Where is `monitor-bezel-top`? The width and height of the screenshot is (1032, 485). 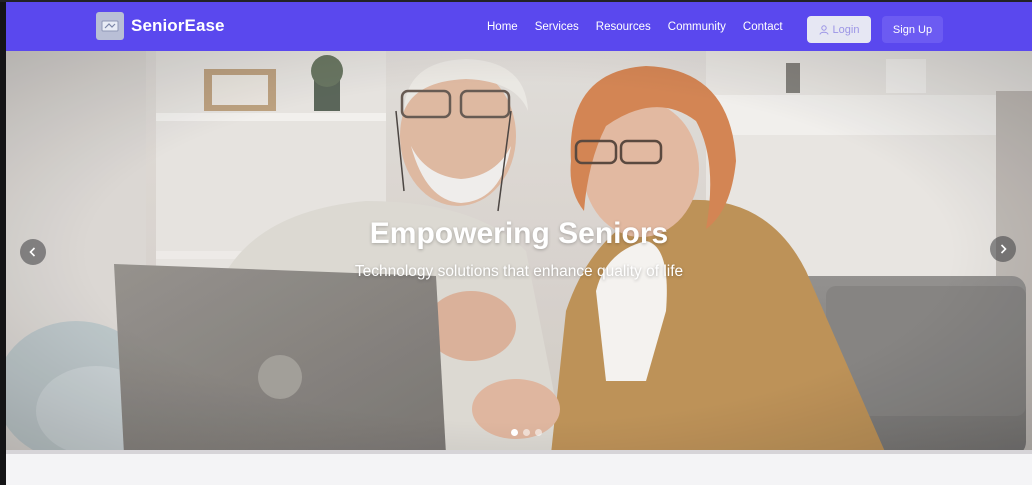
monitor-bezel-top is located at coordinates (516, 1).